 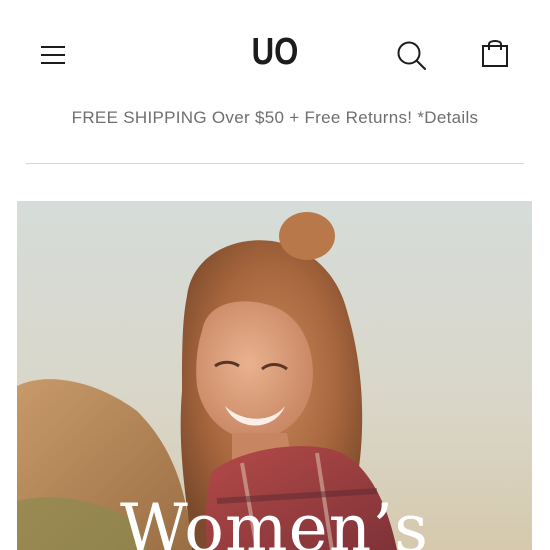 I want to click on logo: UO, so click(x=275, y=52).